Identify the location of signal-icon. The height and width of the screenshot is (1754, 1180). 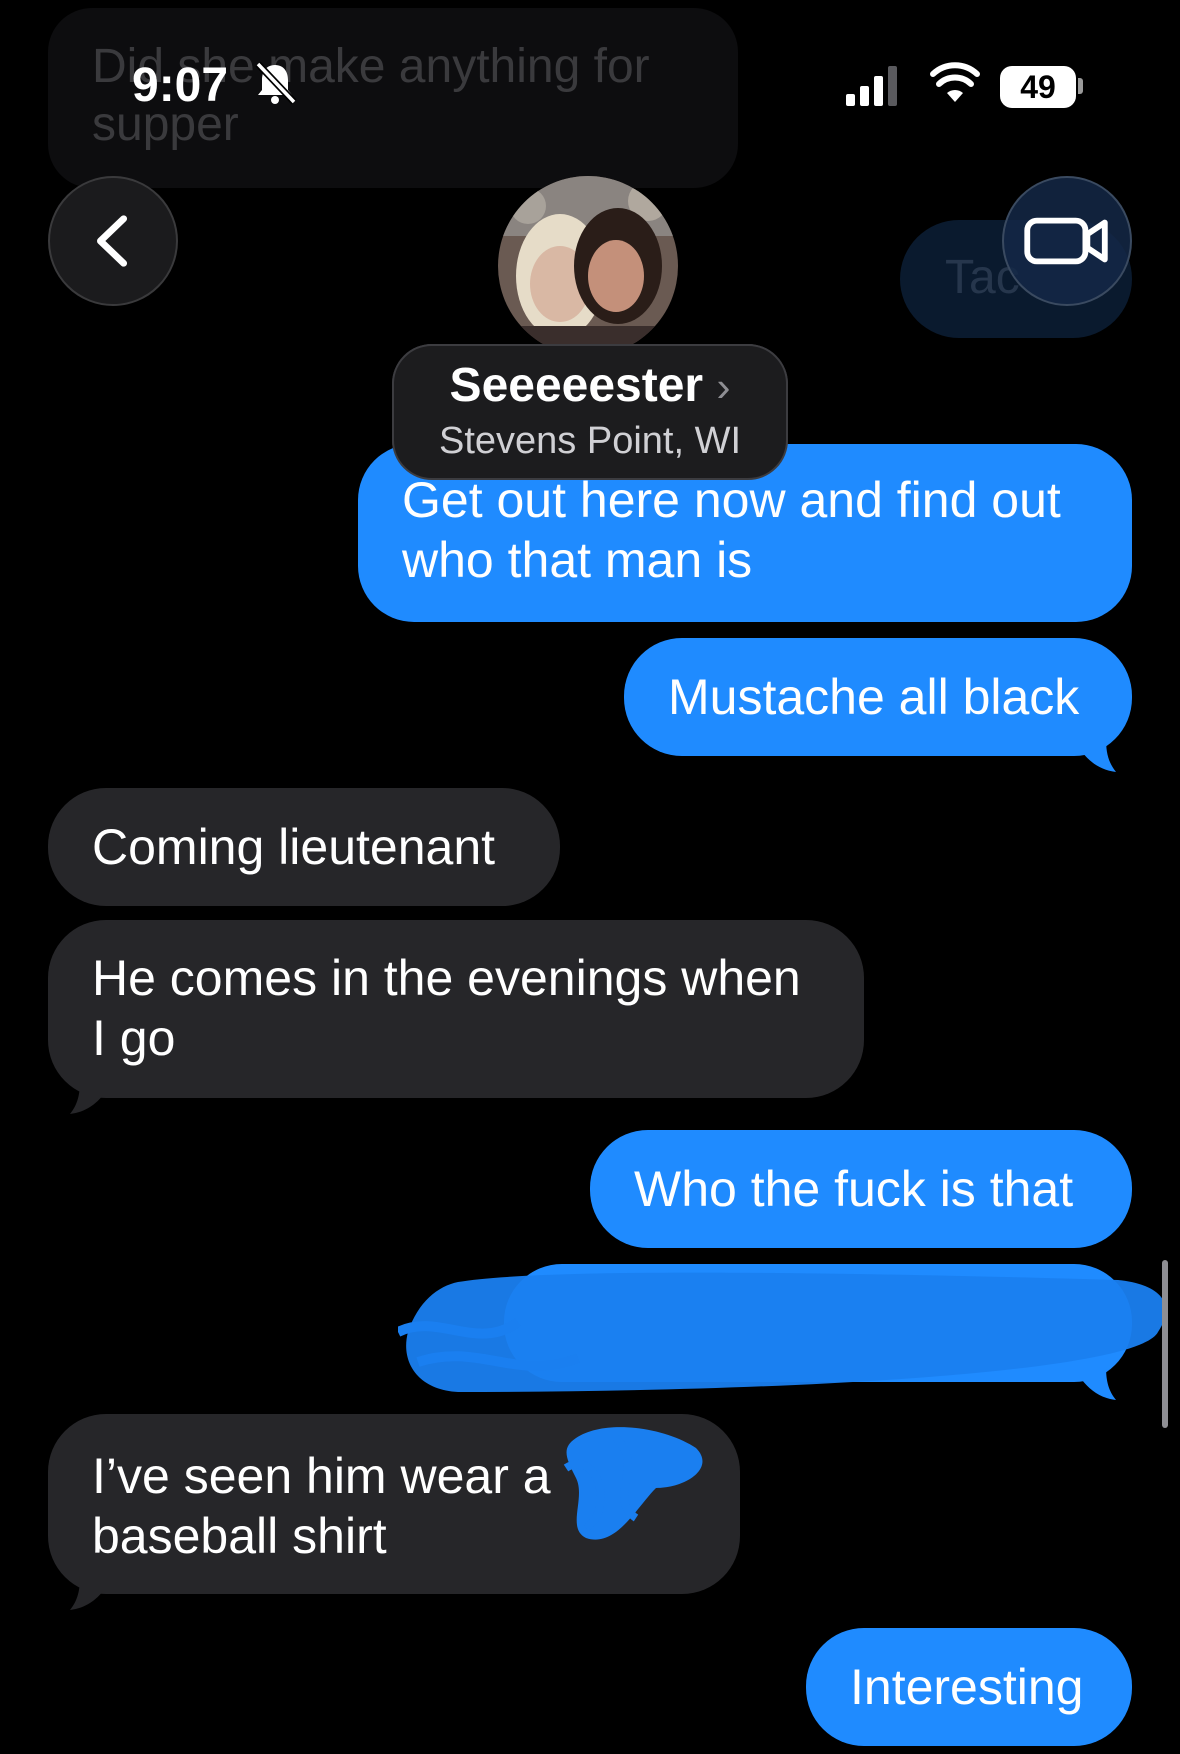
(871, 86).